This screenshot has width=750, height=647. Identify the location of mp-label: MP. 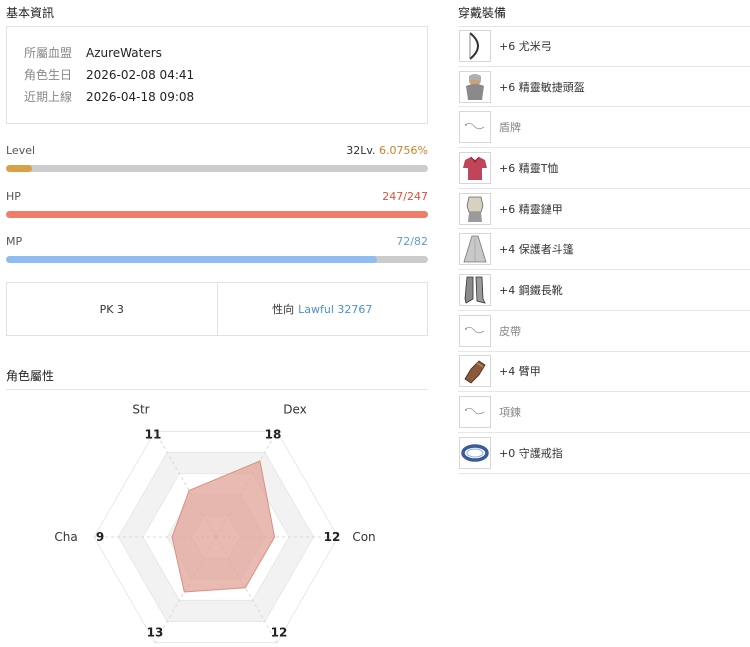
(14, 241).